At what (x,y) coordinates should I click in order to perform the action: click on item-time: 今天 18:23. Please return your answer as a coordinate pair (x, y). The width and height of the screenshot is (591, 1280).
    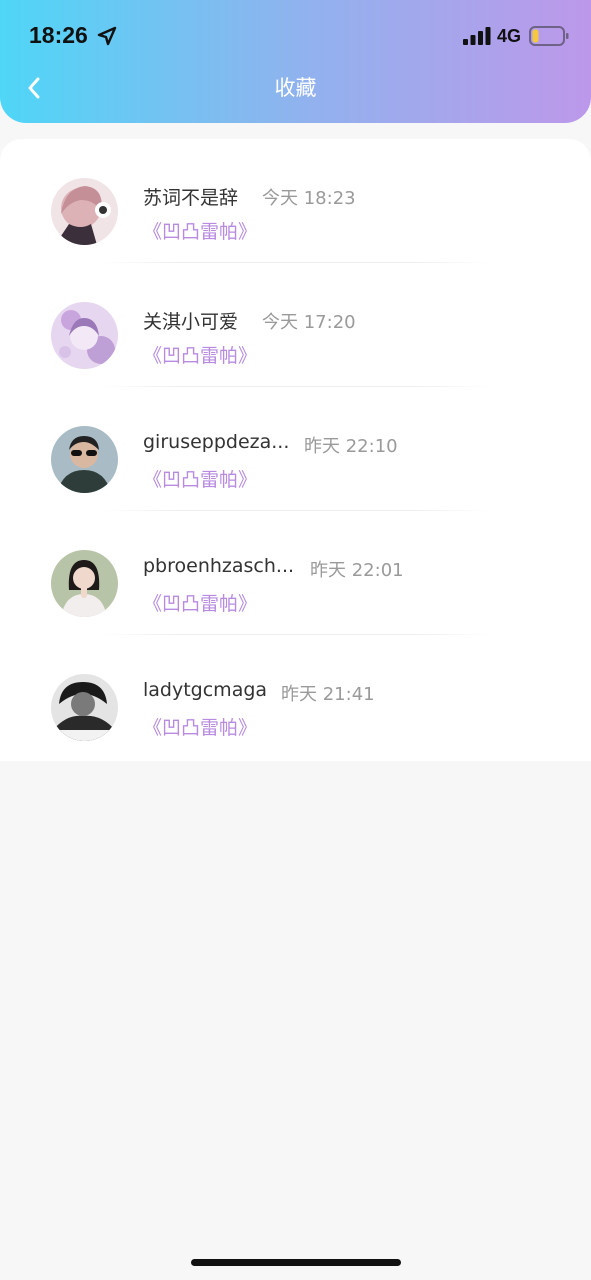
    Looking at the image, I should click on (309, 198).